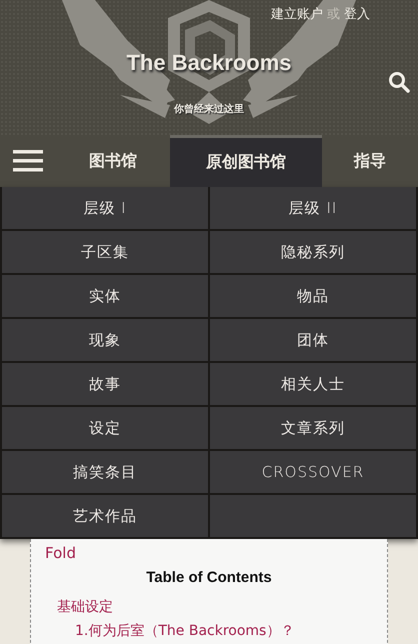 This screenshot has width=418, height=644. Describe the element at coordinates (105, 384) in the screenshot. I see `menu-item: 故事` at that location.